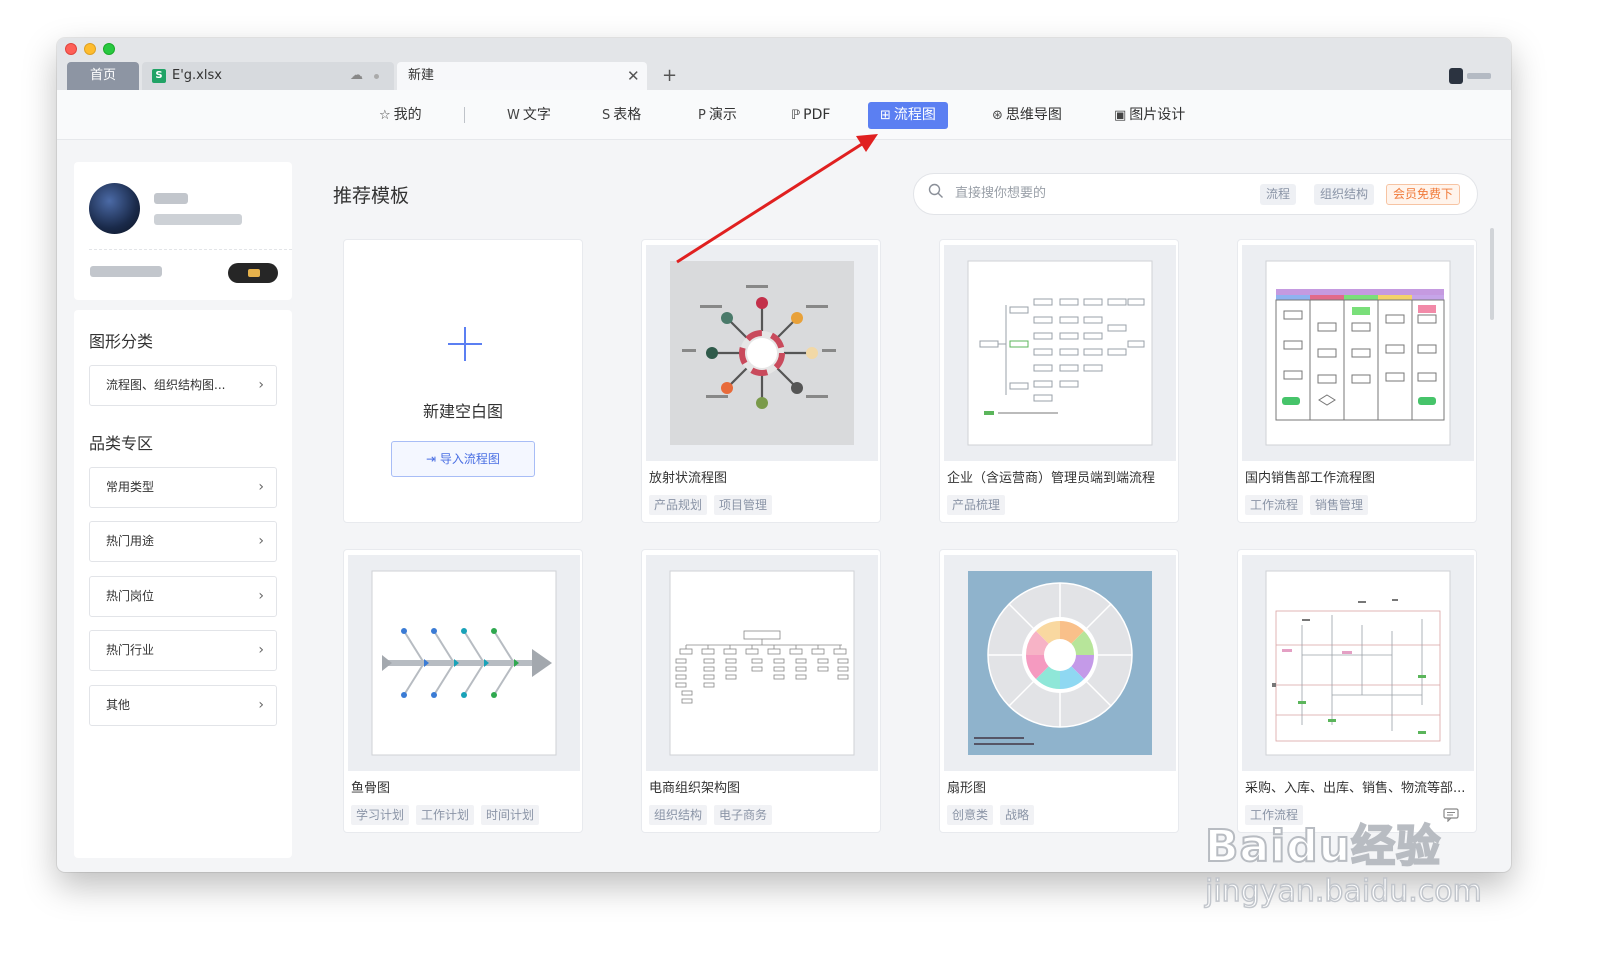 The height and width of the screenshot is (967, 1599). I want to click on template-tag: 战略, so click(1017, 815).